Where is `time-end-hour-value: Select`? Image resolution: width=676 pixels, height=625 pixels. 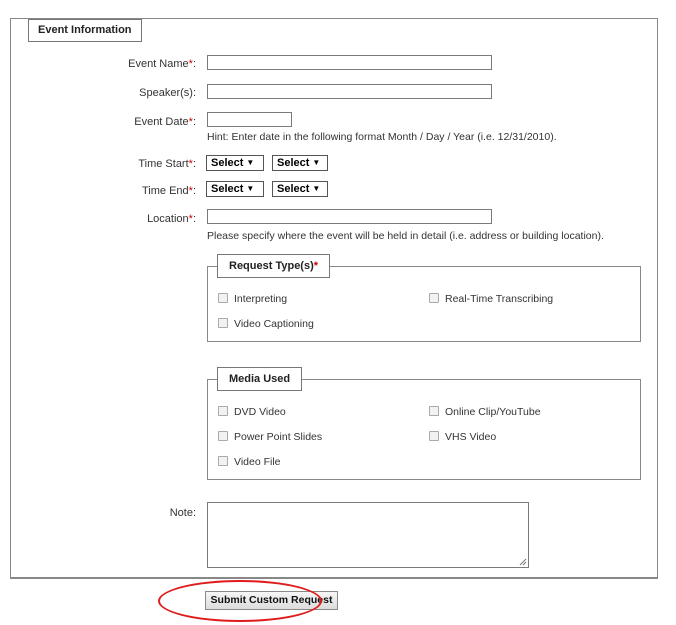 time-end-hour-value: Select is located at coordinates (227, 189).